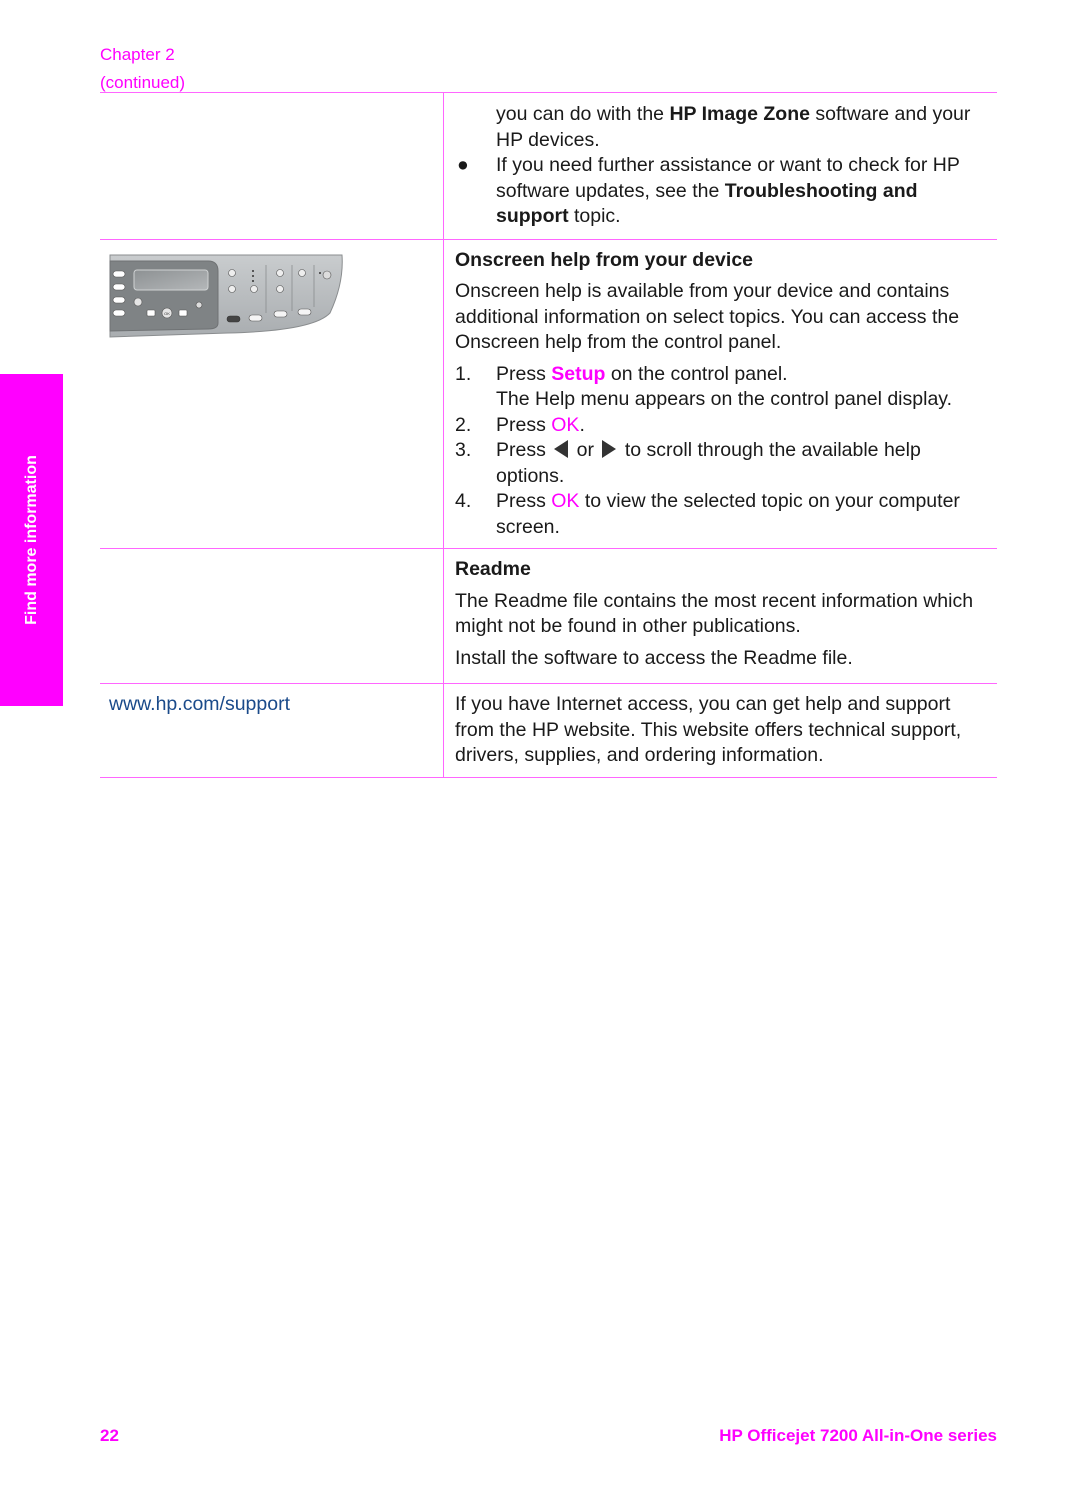 Image resolution: width=1080 pixels, height=1495 pixels. What do you see at coordinates (109, 1435) in the screenshot?
I see `page-number: 22` at bounding box center [109, 1435].